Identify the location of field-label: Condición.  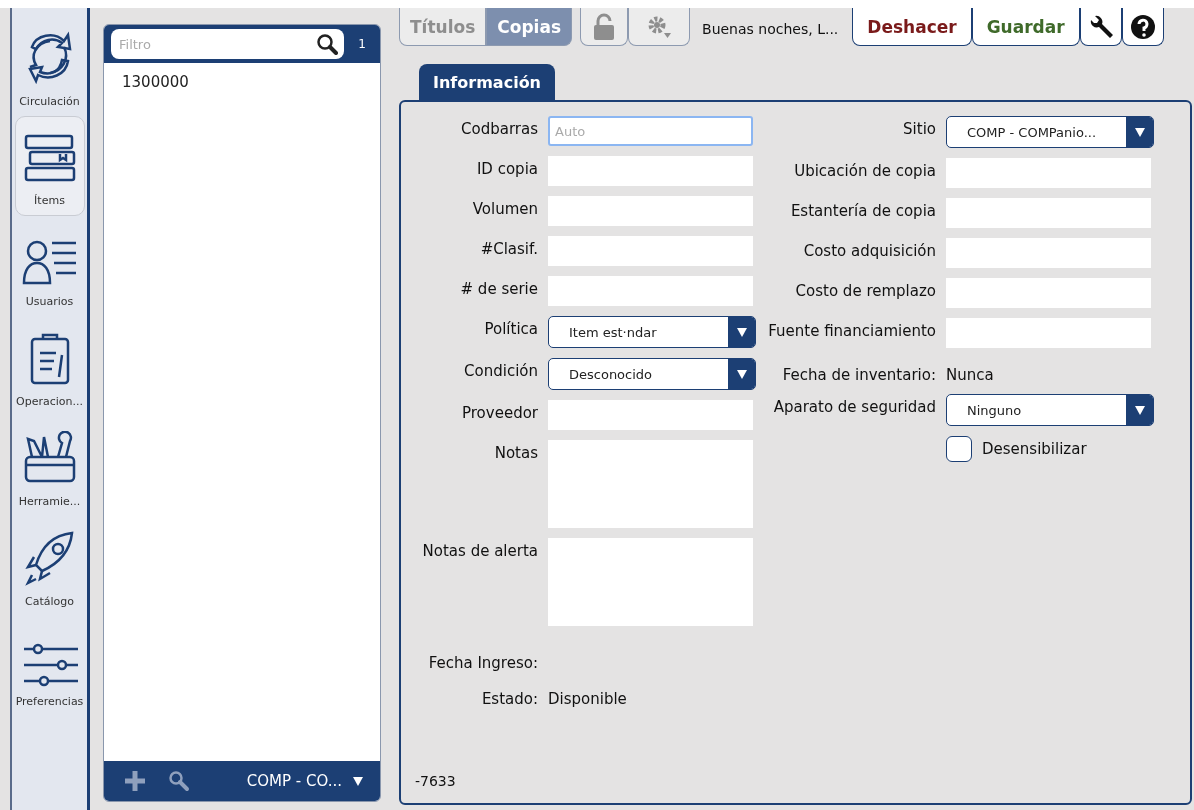
(500, 371).